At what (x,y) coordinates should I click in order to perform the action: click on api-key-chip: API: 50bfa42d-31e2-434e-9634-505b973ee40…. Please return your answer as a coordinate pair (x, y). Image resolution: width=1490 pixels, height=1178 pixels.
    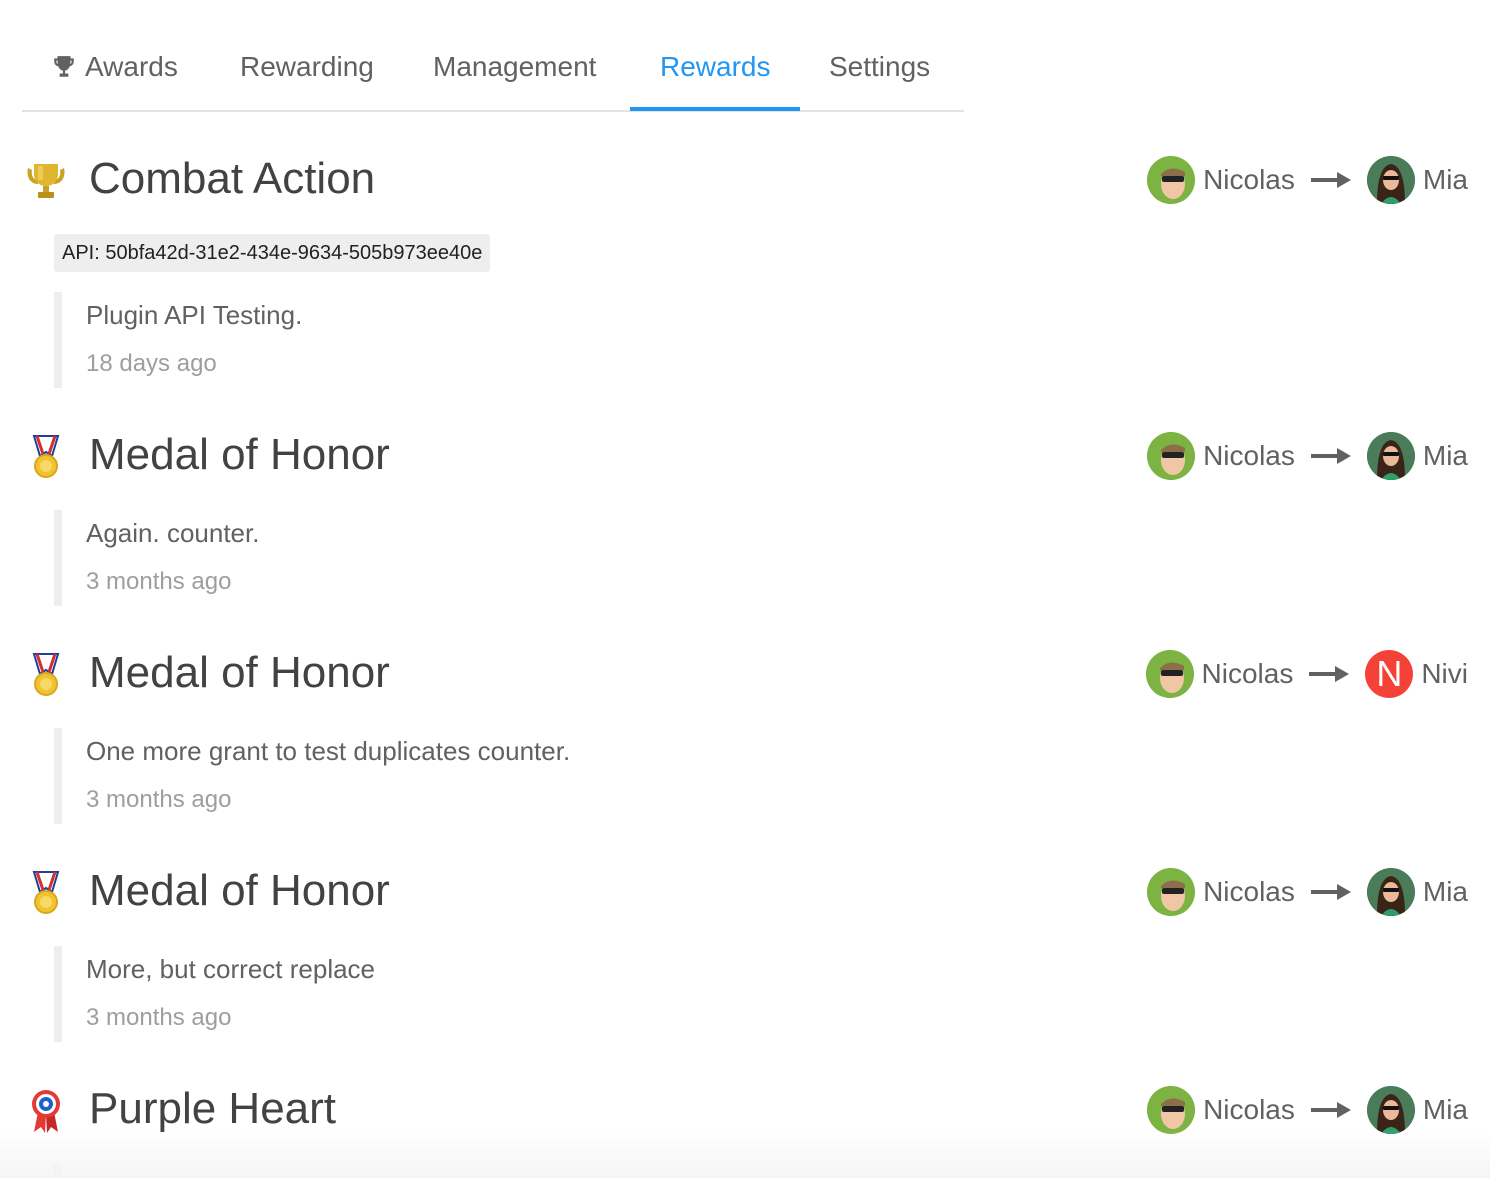
    Looking at the image, I should click on (272, 253).